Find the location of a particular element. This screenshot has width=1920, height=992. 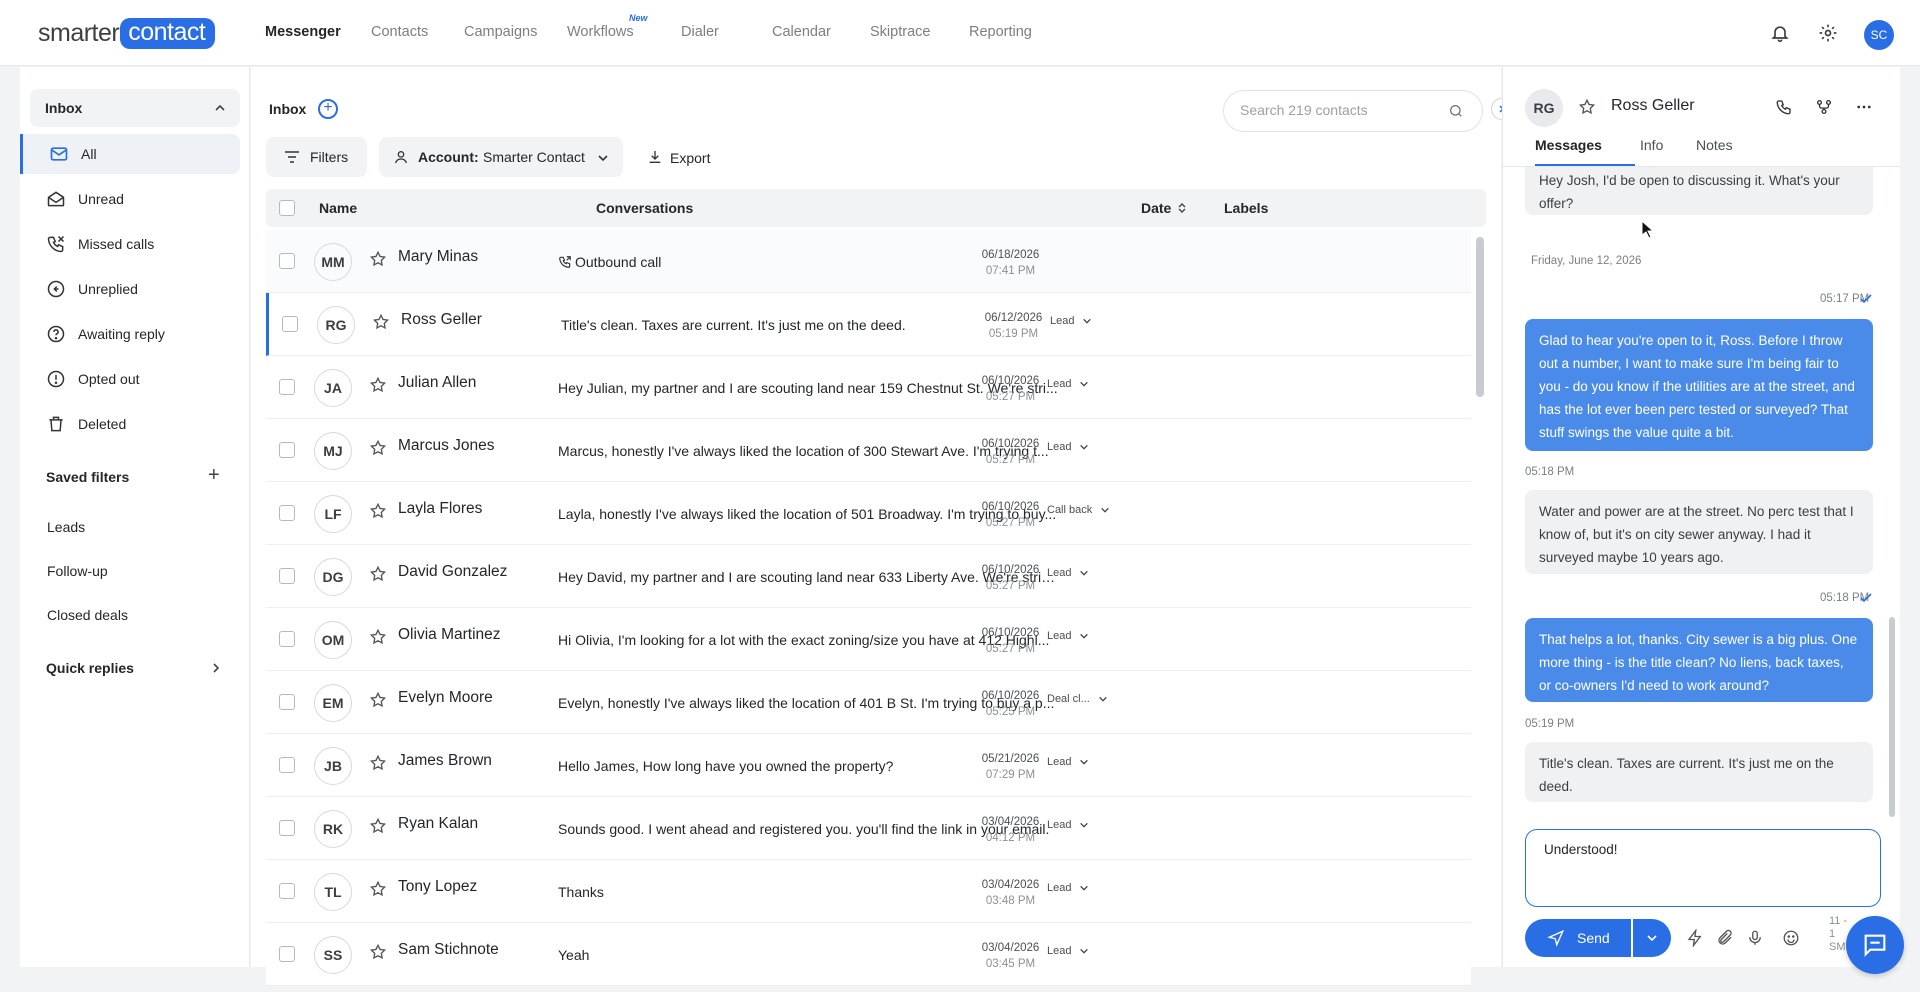

sidebar-item-missed-calls: Missed calls is located at coordinates (130, 244).